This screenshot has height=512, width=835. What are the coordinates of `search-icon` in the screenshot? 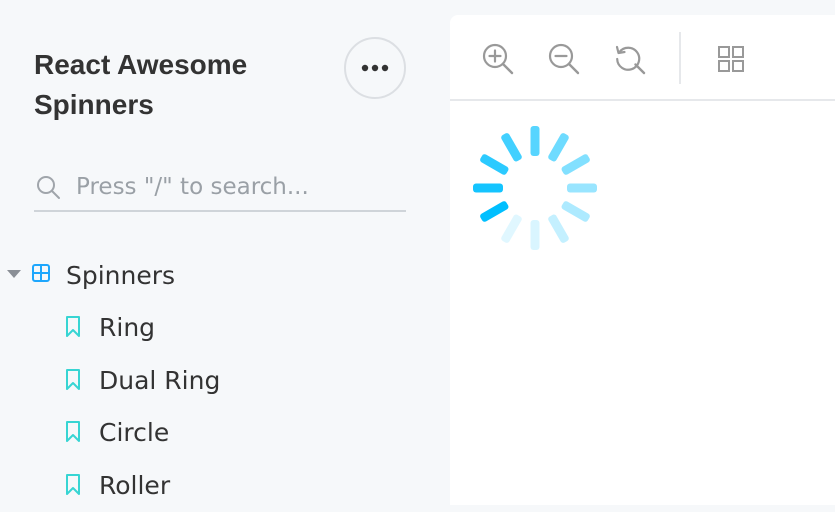 It's located at (48, 187).